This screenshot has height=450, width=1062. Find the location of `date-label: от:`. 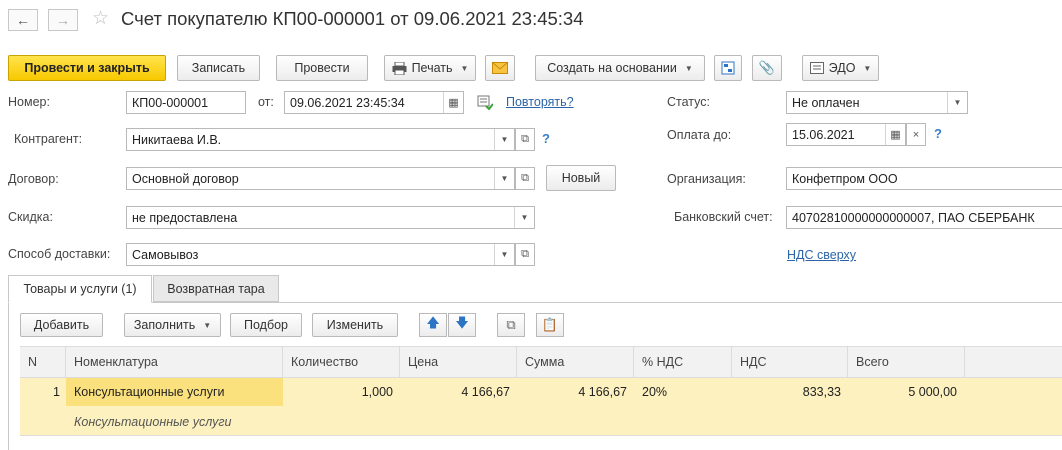

date-label: от: is located at coordinates (266, 102).